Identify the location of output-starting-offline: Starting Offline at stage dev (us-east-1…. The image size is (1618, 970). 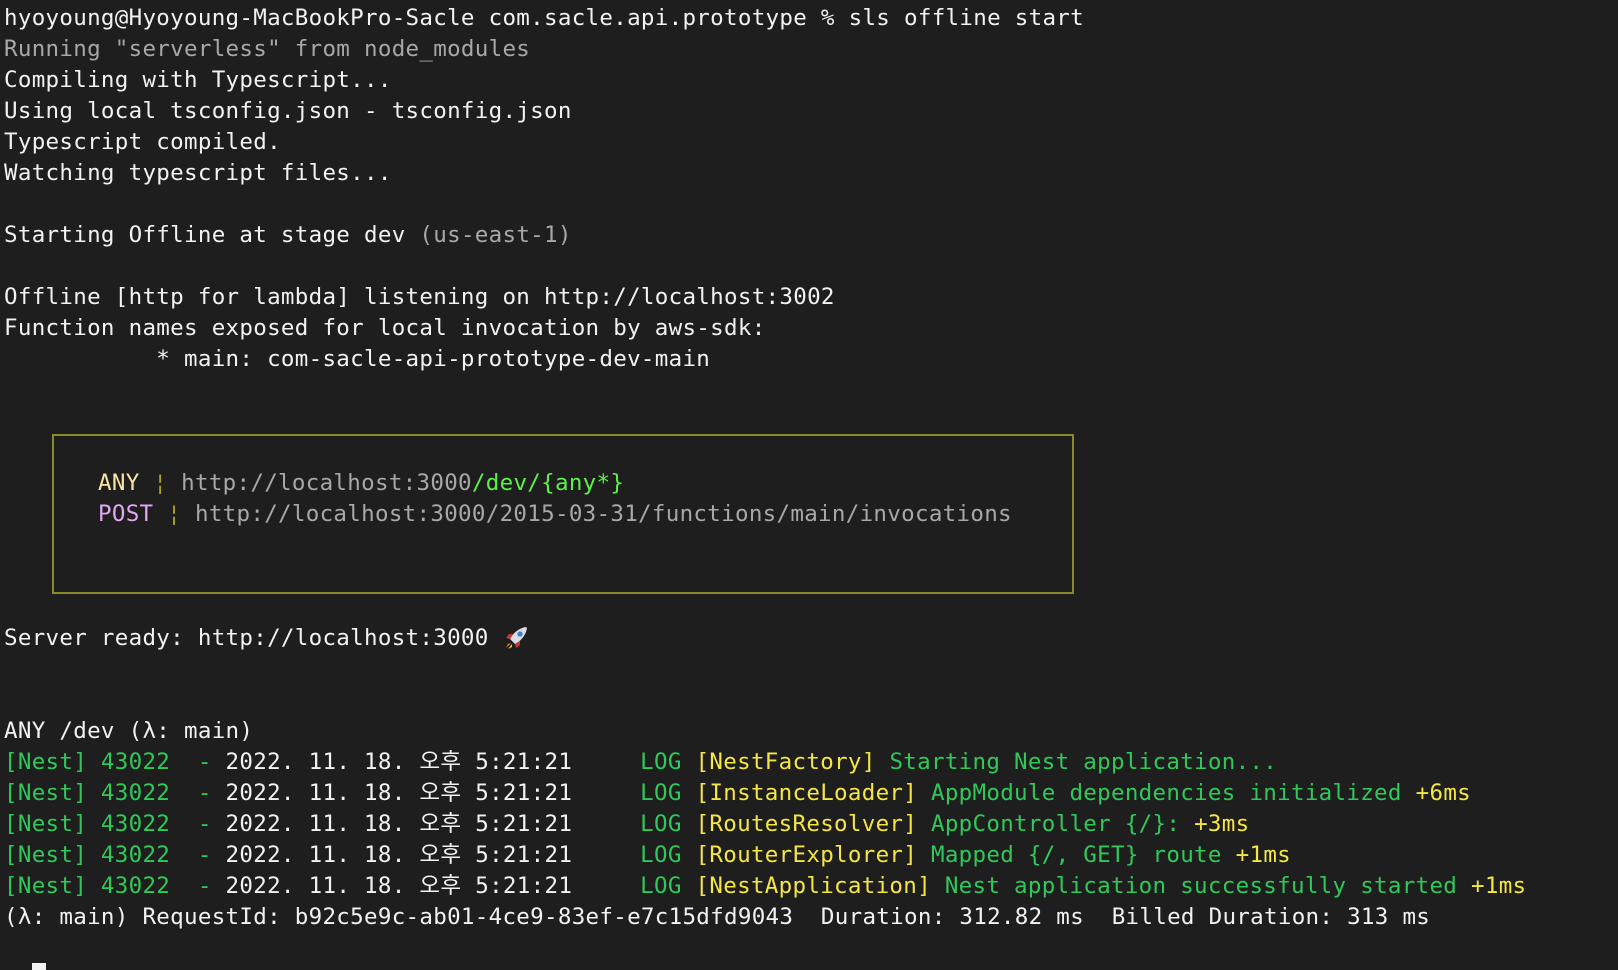
(288, 235).